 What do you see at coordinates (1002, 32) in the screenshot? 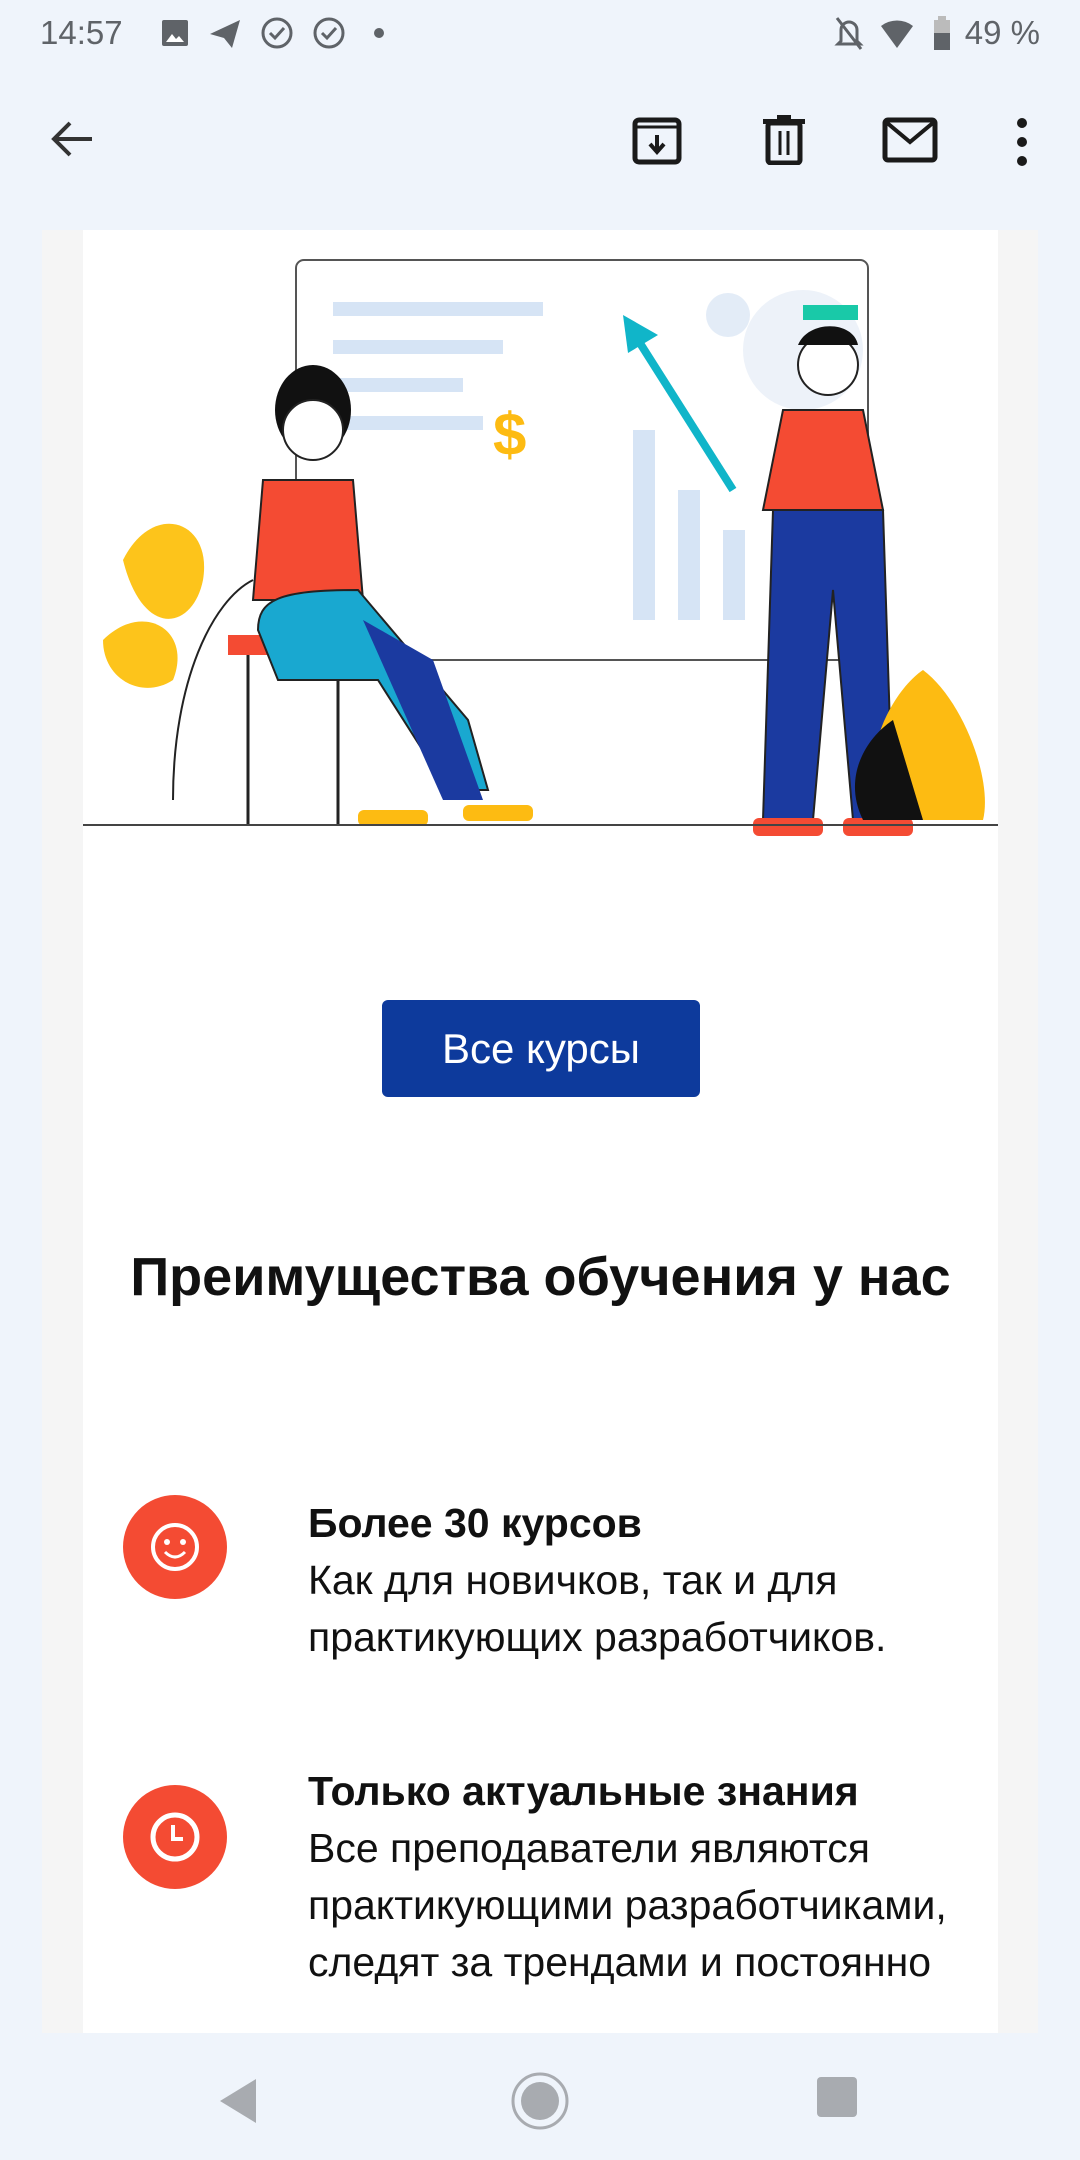
I see `battery-percent: 49 %` at bounding box center [1002, 32].